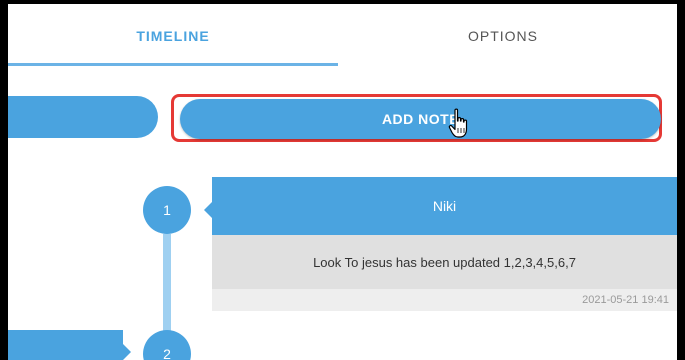 Image resolution: width=685 pixels, height=360 pixels. I want to click on card-timestamp: 2021-05-21 19:41, so click(444, 300).